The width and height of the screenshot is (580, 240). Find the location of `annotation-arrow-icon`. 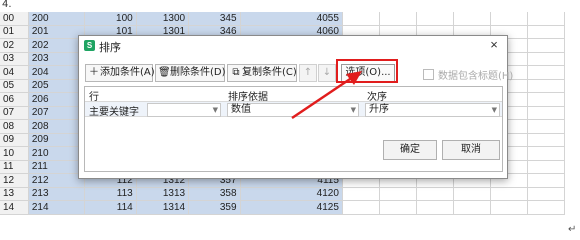

annotation-arrow-icon is located at coordinates (326, 95).